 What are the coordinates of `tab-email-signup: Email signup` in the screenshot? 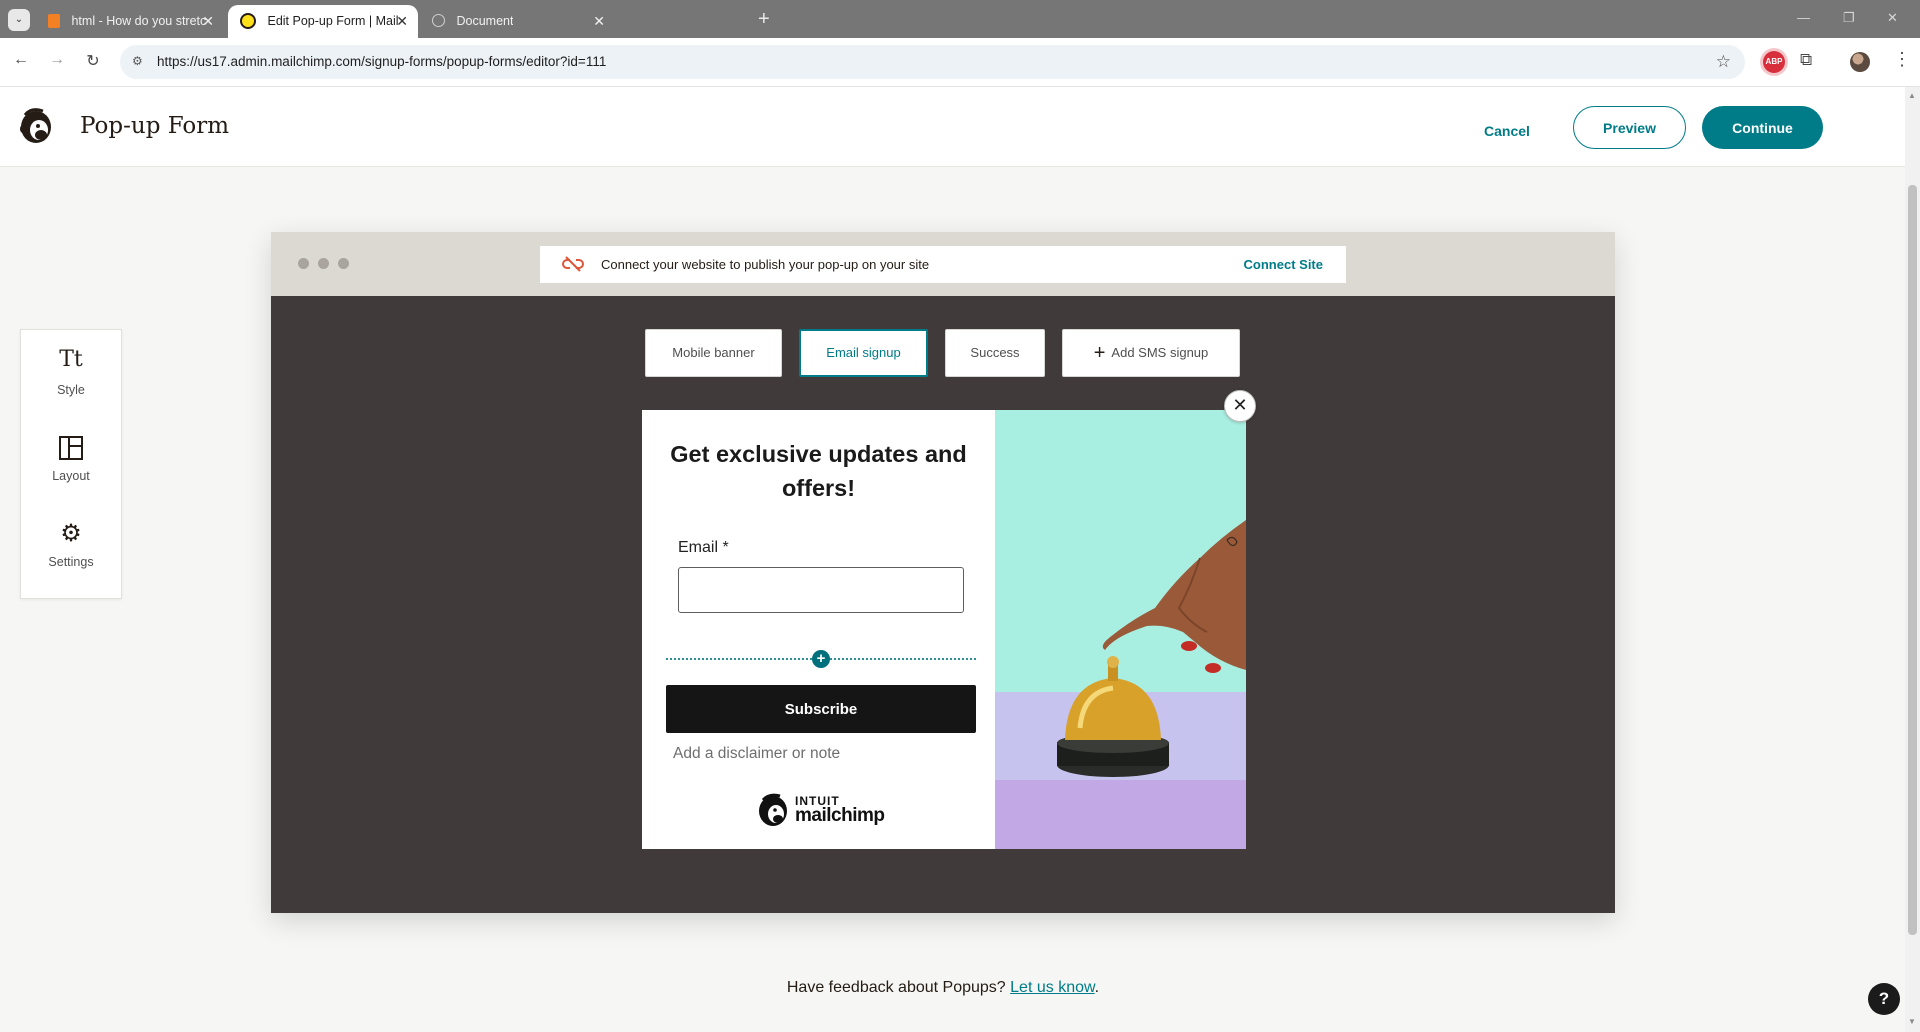 It's located at (863, 353).